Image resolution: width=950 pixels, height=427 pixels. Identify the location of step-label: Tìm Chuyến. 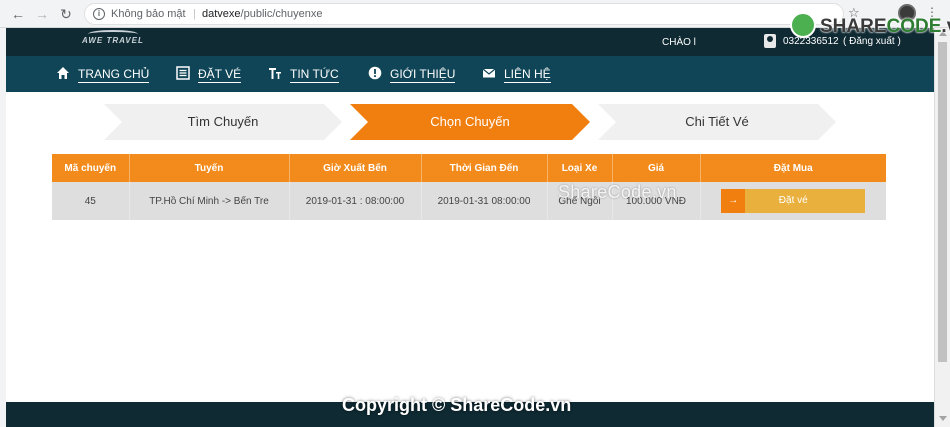
(223, 121).